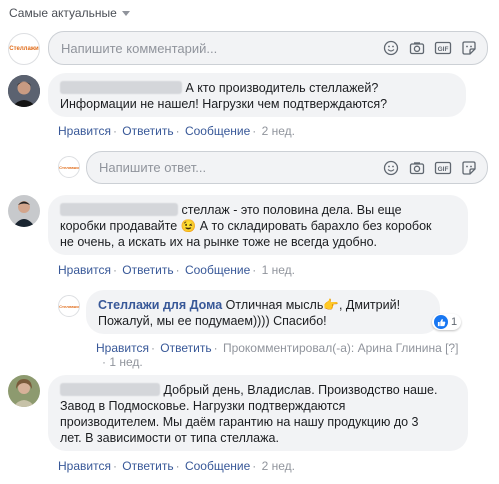 This screenshot has width=499, height=484. Describe the element at coordinates (125, 13) in the screenshot. I see `caret-down-icon` at that location.